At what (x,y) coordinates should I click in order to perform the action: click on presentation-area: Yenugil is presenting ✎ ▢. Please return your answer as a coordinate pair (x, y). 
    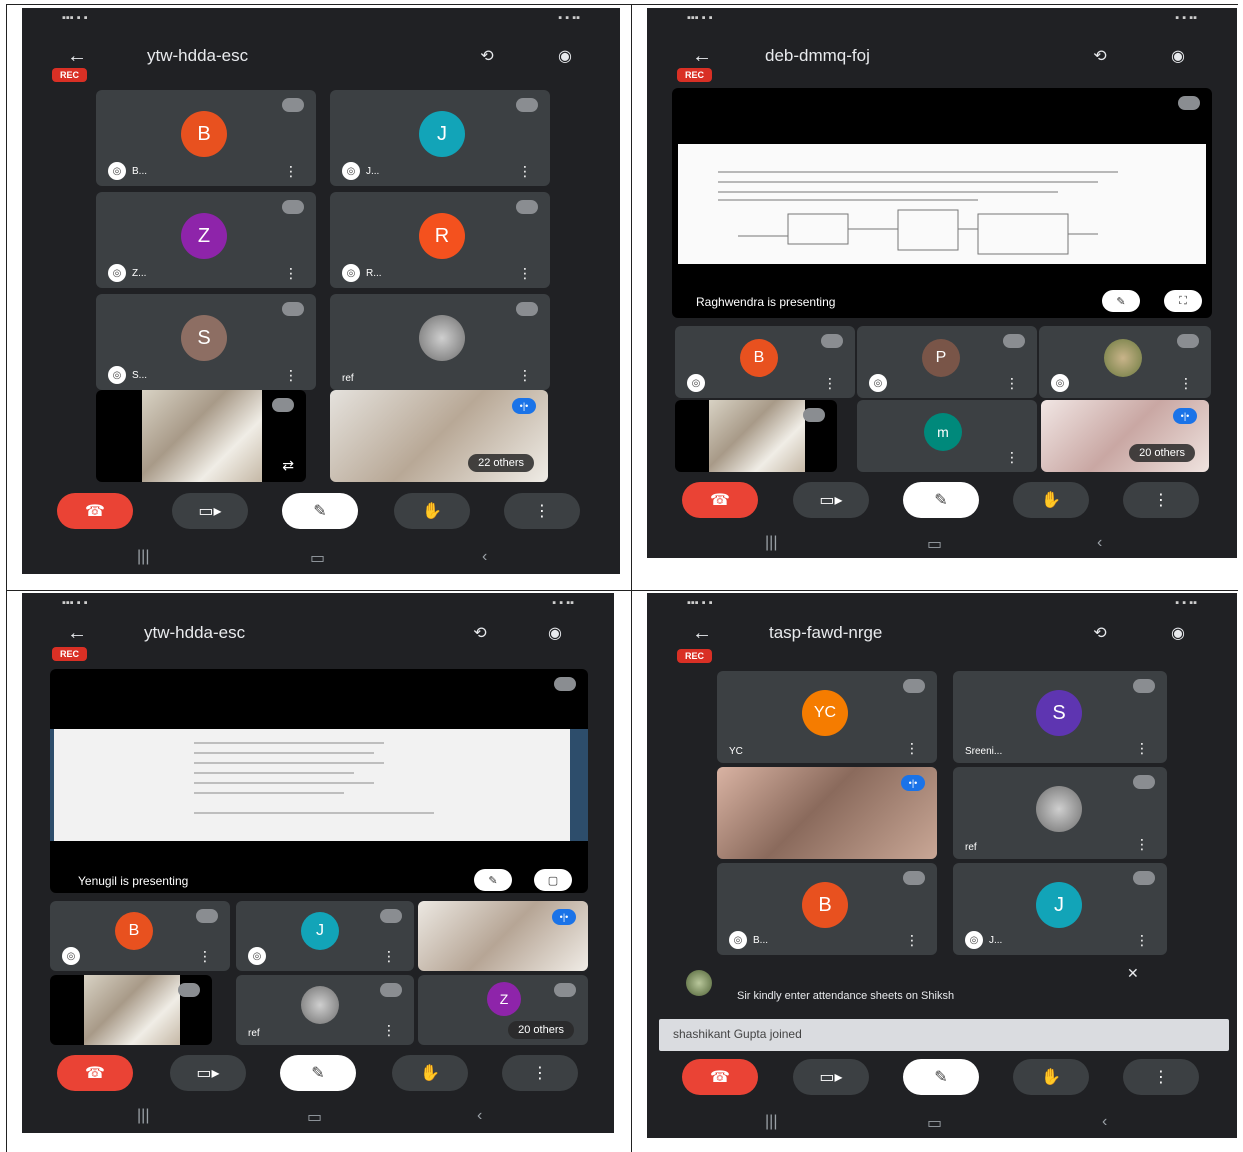
    Looking at the image, I should click on (319, 781).